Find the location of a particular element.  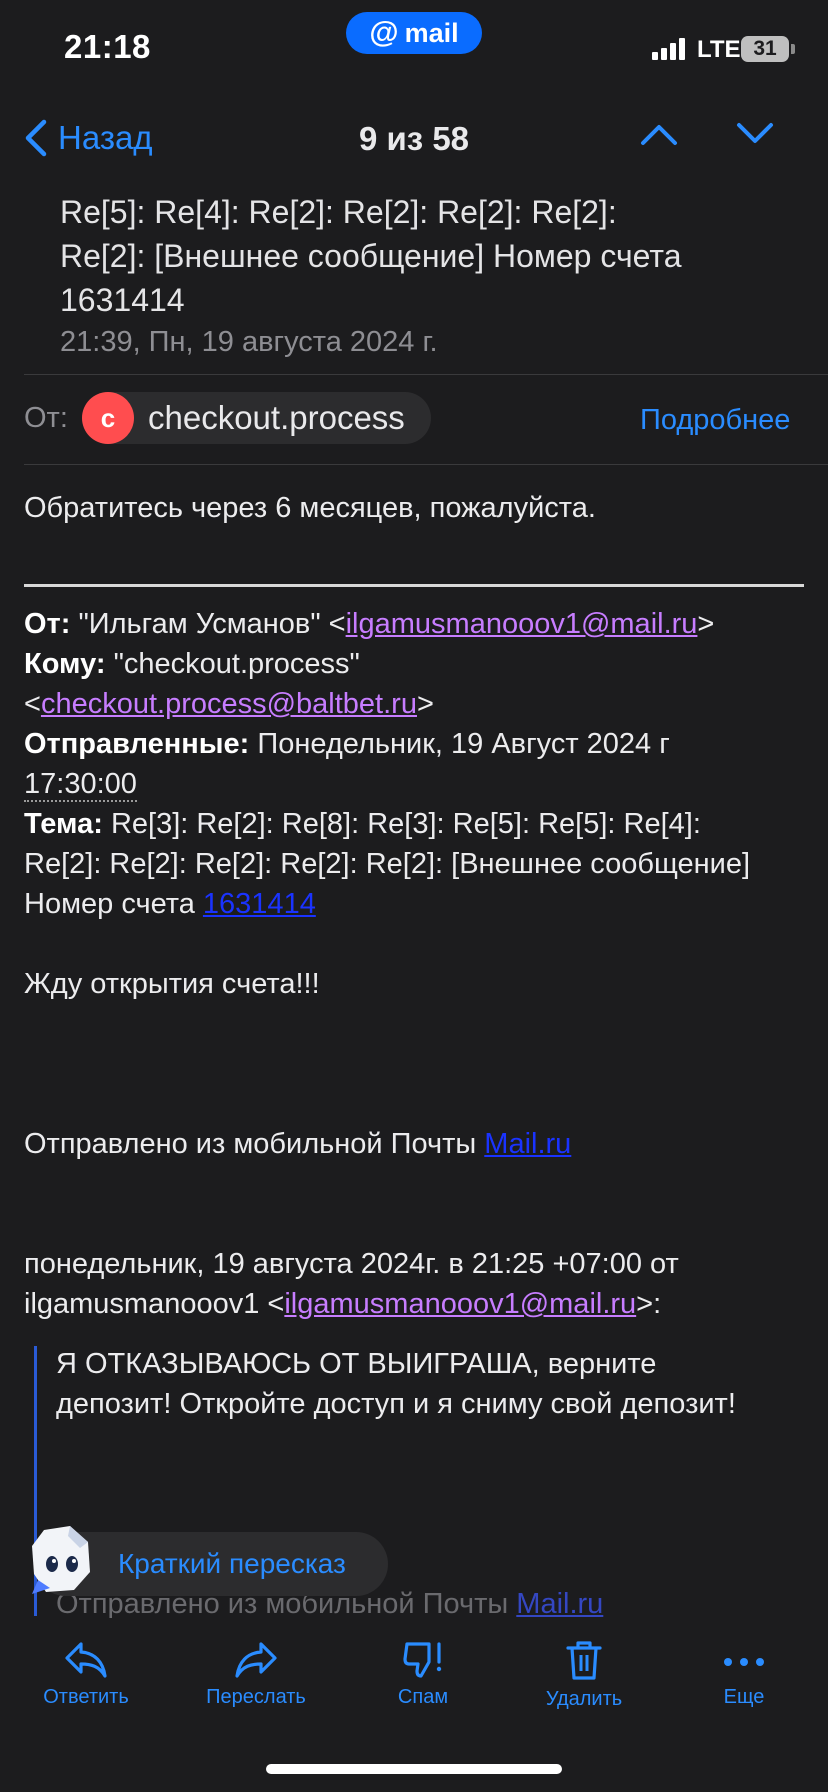

quote-separator is located at coordinates (414, 585).